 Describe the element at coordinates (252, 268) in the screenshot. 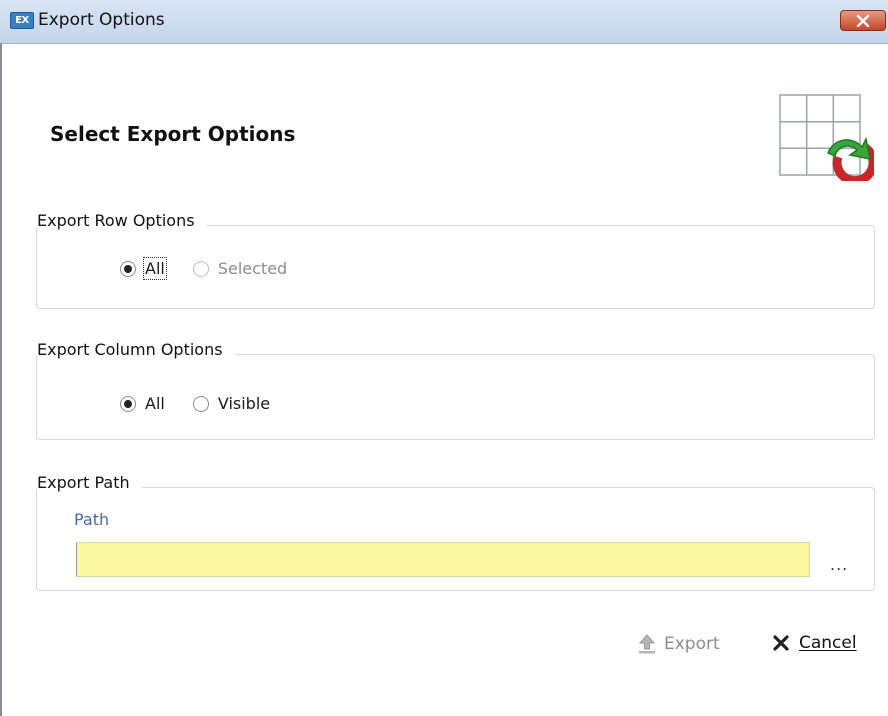

I see `row-selected-label: Selected` at that location.